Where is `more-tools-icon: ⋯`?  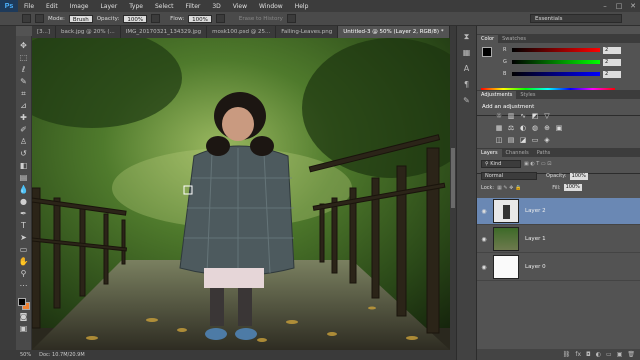
more-tools-icon: ⋯ is located at coordinates (23, 285).